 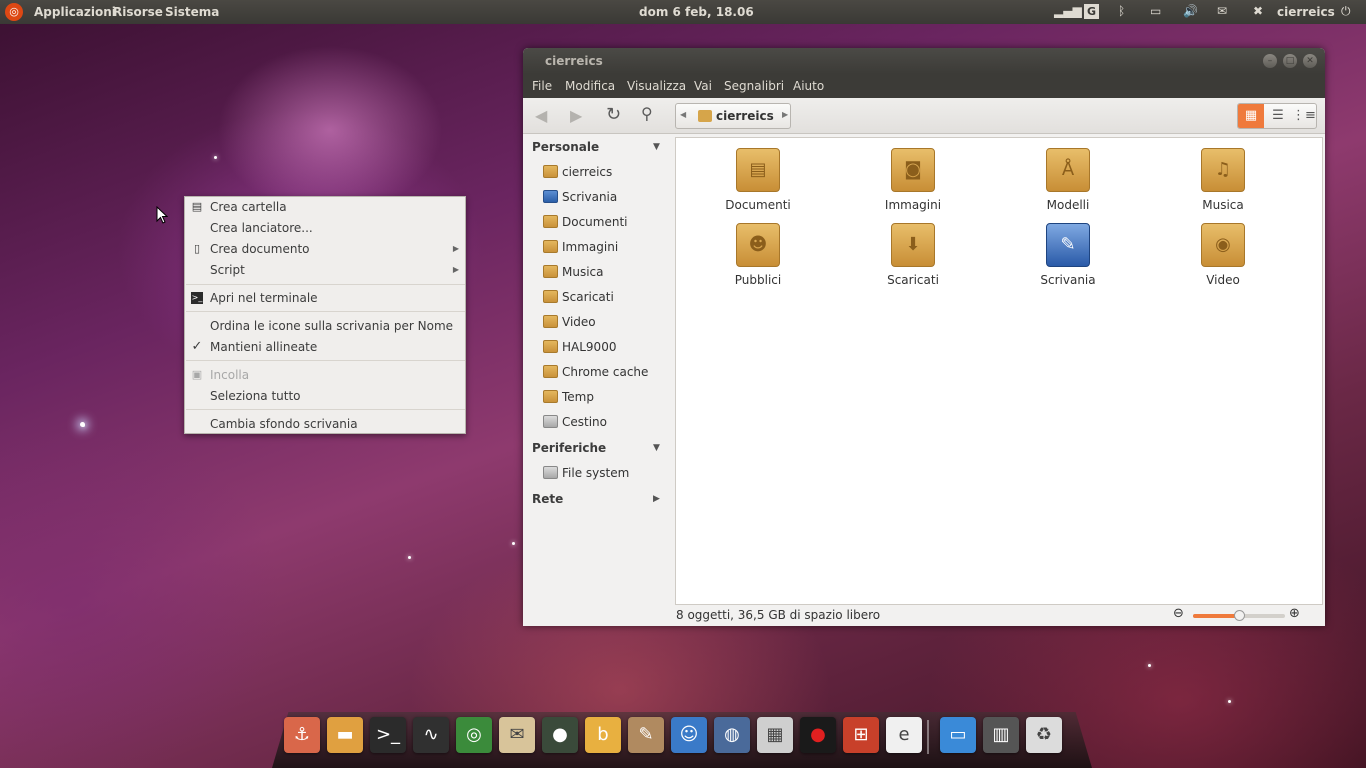 I want to click on editor-icon: e, so click(x=904, y=734).